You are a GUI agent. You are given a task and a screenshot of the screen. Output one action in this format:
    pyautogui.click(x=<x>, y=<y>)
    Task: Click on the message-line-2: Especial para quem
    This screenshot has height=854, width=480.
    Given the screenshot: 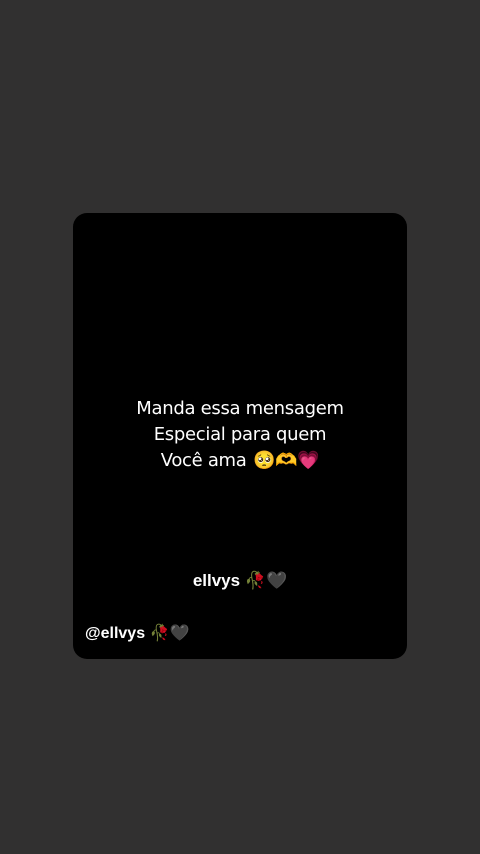 What is the action you would take?
    pyautogui.click(x=240, y=434)
    